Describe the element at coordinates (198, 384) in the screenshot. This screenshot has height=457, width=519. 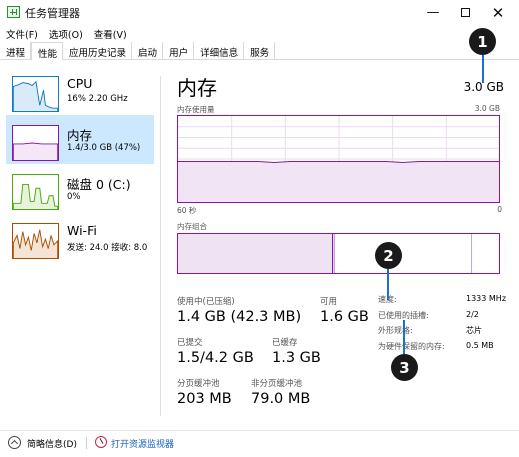
I see `paged-pool-label: 分页缓冲池` at that location.